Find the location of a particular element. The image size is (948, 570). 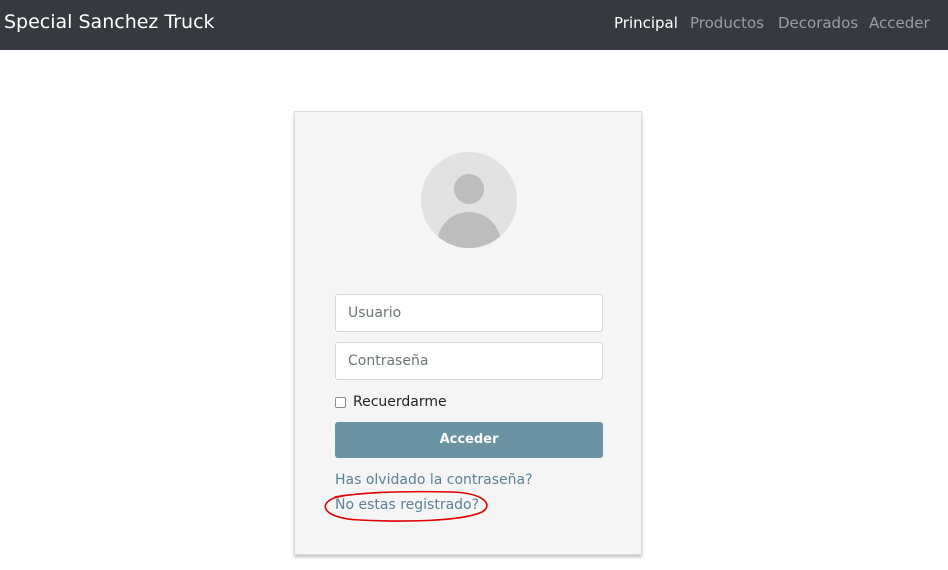

forgot-password-link: Has olvidado la contraseña? is located at coordinates (434, 480).